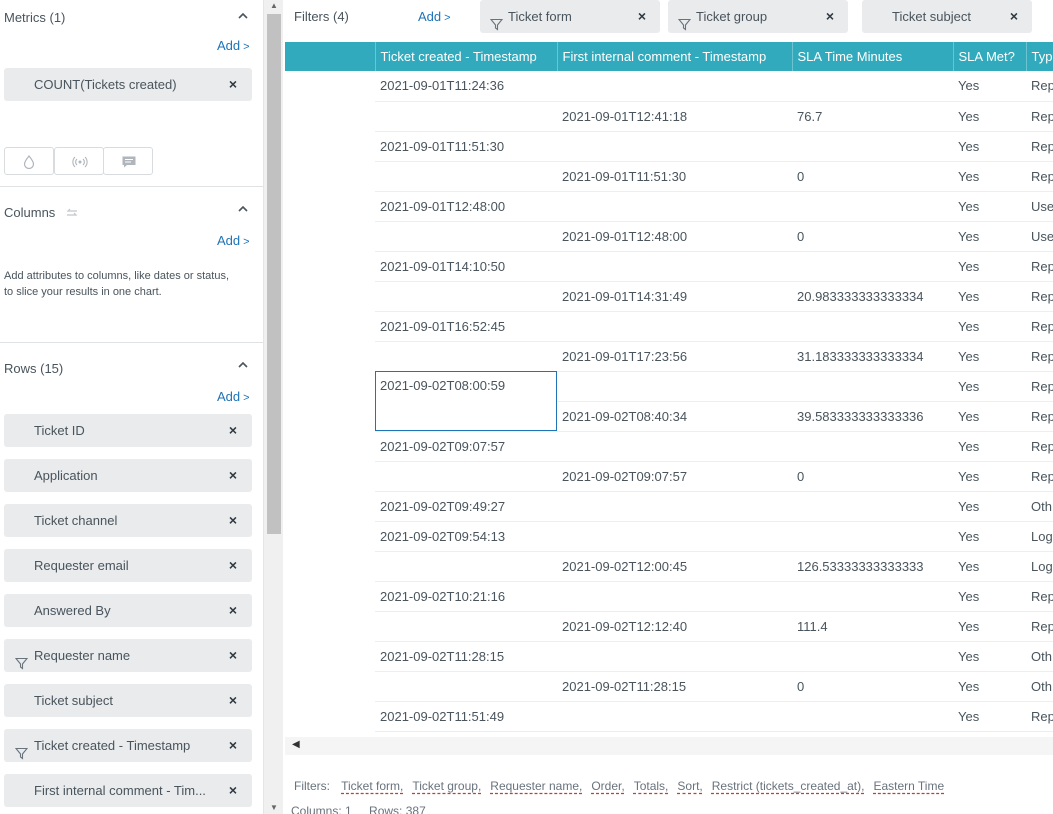 The height and width of the screenshot is (814, 1053). I want to click on broadcast-button, so click(79, 161).